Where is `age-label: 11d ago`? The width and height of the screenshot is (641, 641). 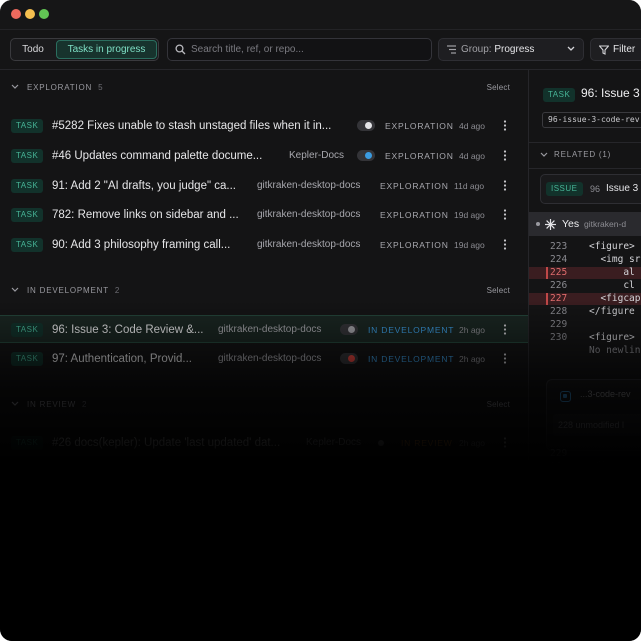
age-label: 11d ago is located at coordinates (469, 186).